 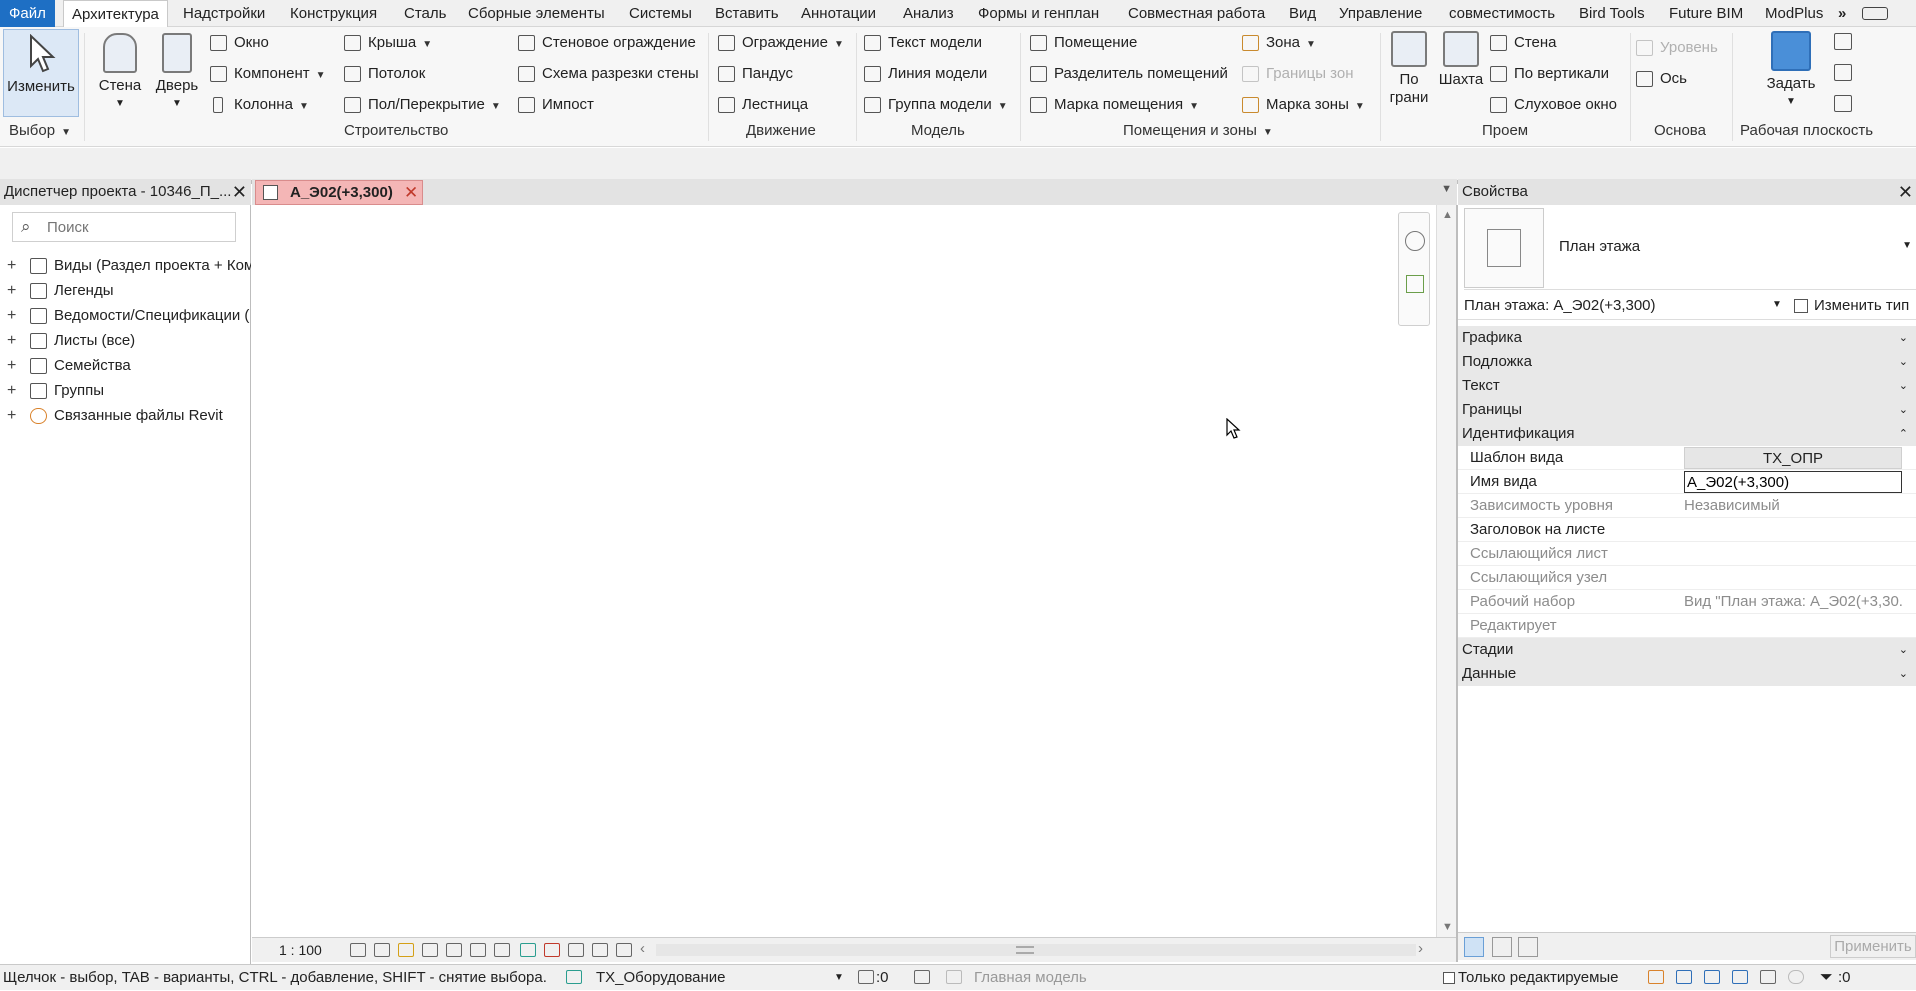 What do you see at coordinates (1502, 13) in the screenshot?
I see `menu-interop: совместимость` at bounding box center [1502, 13].